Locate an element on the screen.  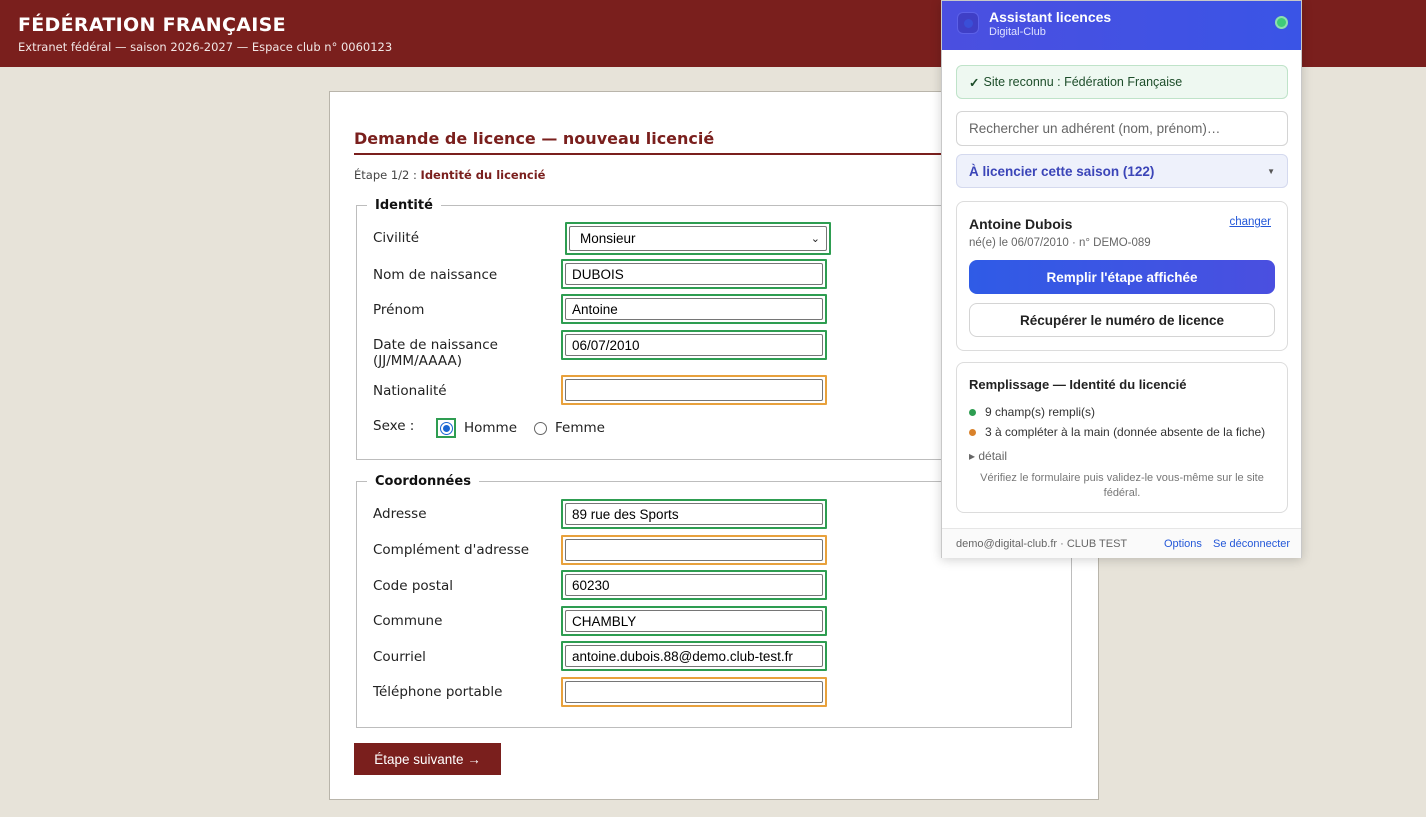
birth-date-field-outline is located at coordinates (694, 345).